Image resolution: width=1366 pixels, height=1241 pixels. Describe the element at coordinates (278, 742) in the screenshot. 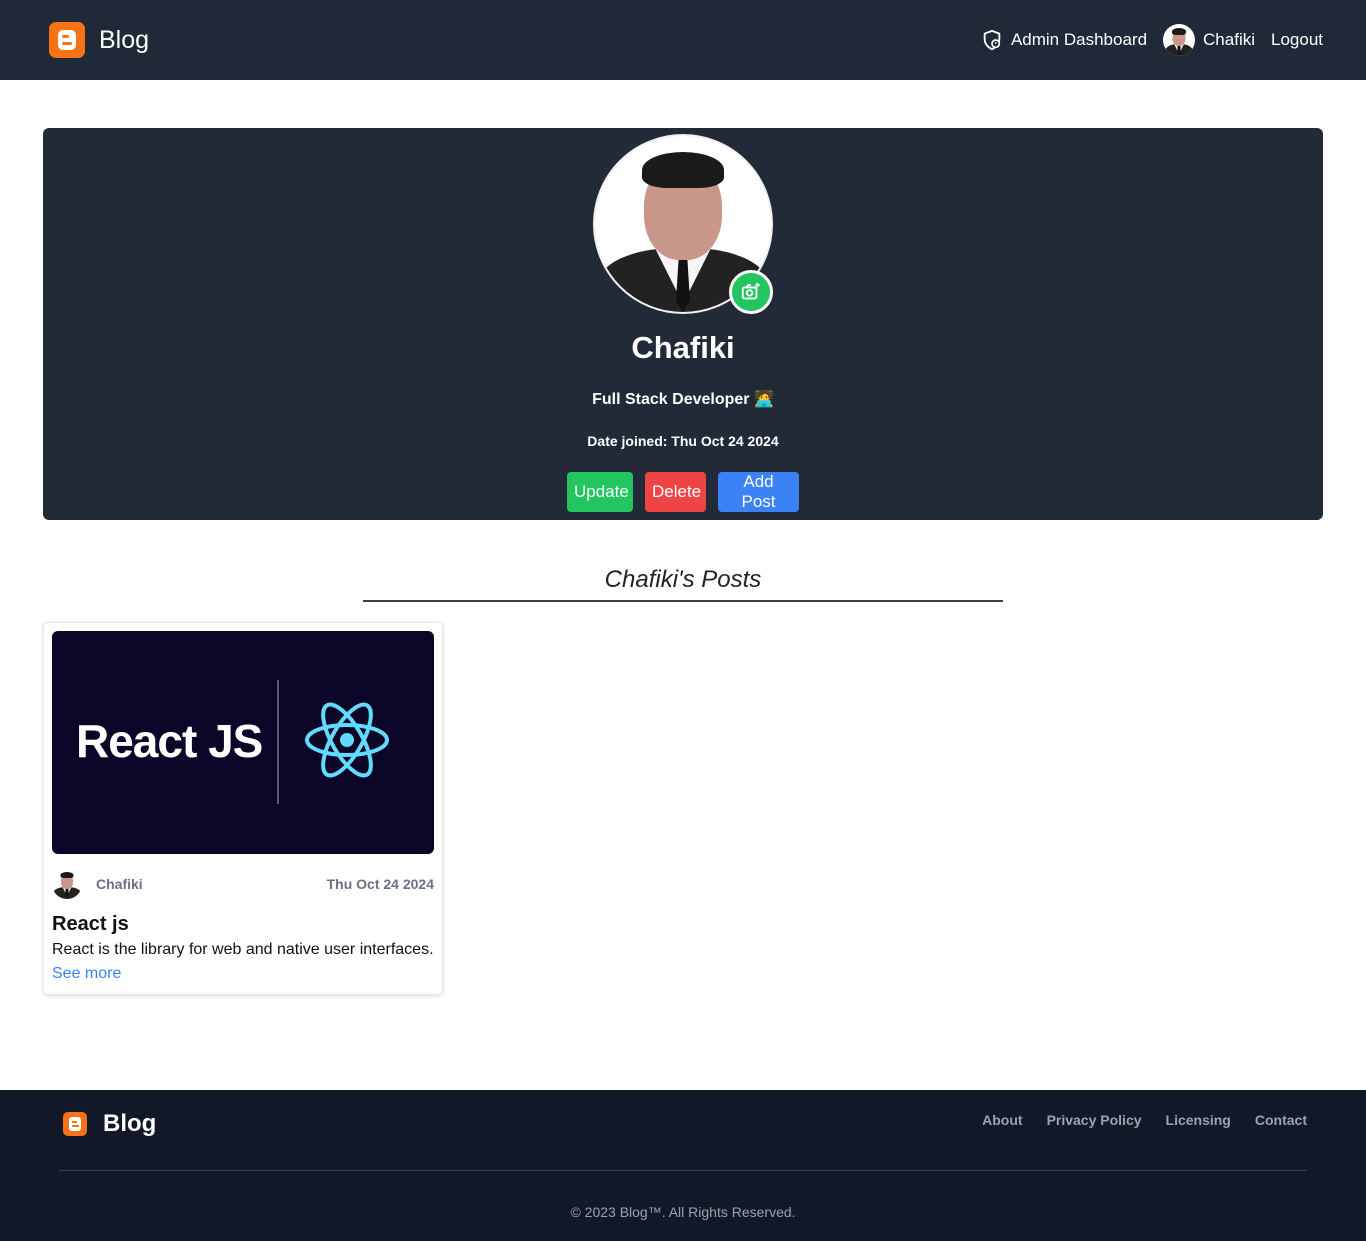

I see `post-image-divider` at that location.